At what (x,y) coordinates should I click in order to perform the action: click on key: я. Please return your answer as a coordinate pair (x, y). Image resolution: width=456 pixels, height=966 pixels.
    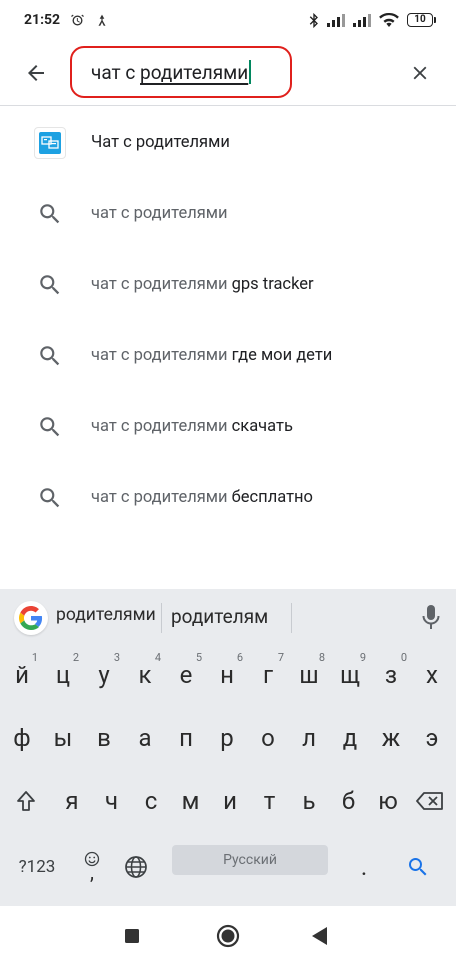
    Looking at the image, I should click on (72, 801).